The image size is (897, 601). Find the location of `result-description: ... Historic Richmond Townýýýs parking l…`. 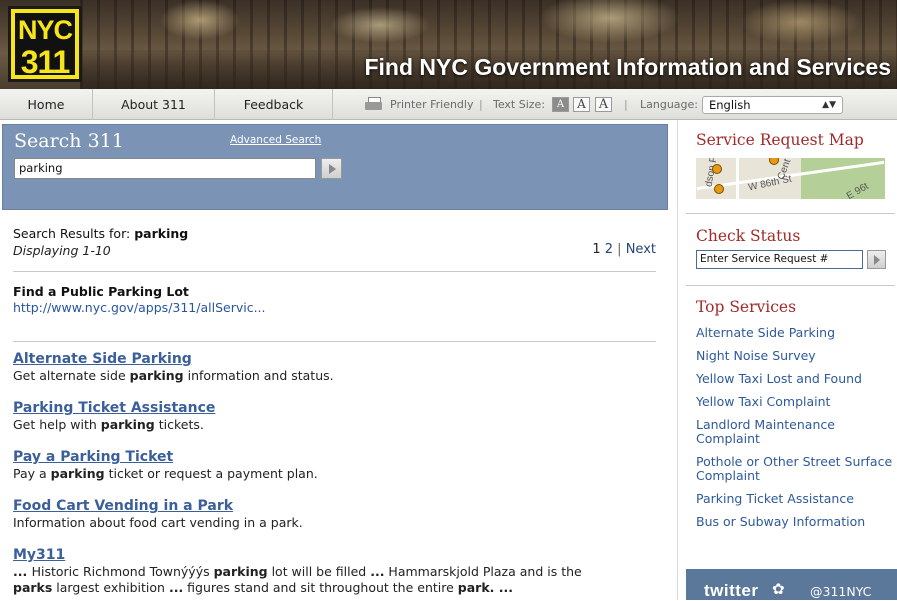

result-description: ... Historic Richmond Townýýýs parking l… is located at coordinates (297, 571).